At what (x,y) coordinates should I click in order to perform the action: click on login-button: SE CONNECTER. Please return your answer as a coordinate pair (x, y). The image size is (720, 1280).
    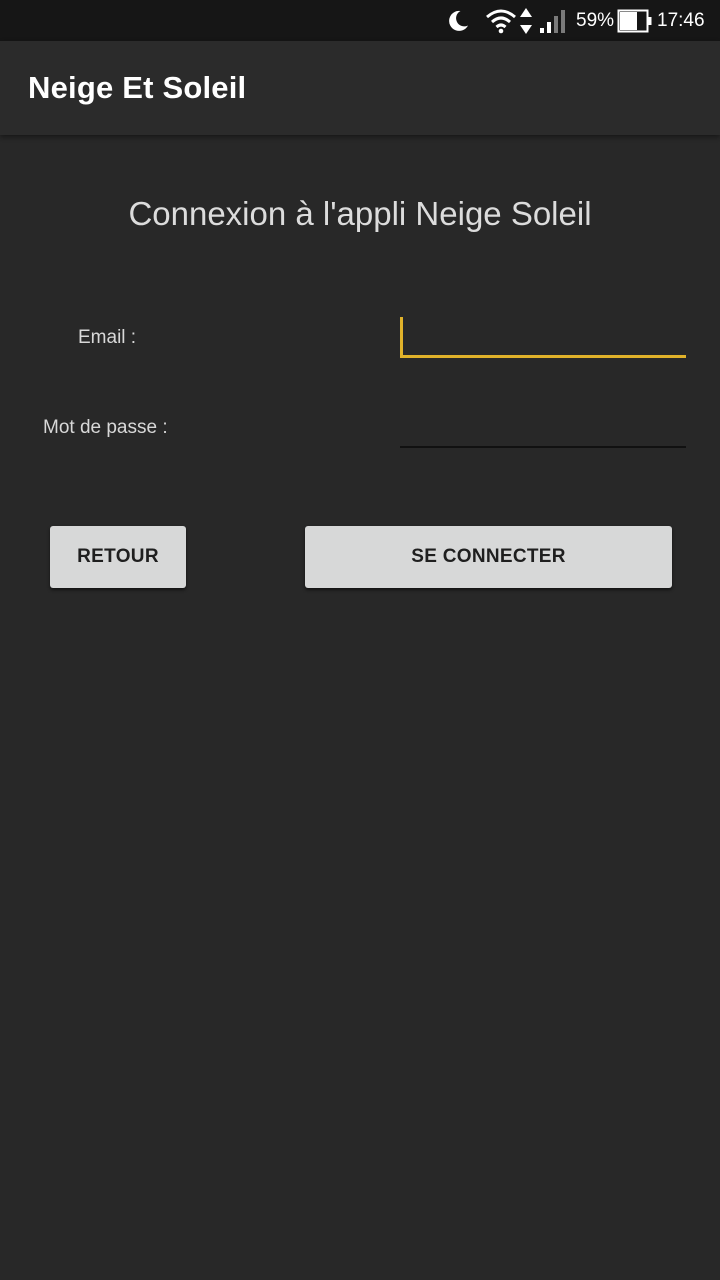
    Looking at the image, I should click on (488, 557).